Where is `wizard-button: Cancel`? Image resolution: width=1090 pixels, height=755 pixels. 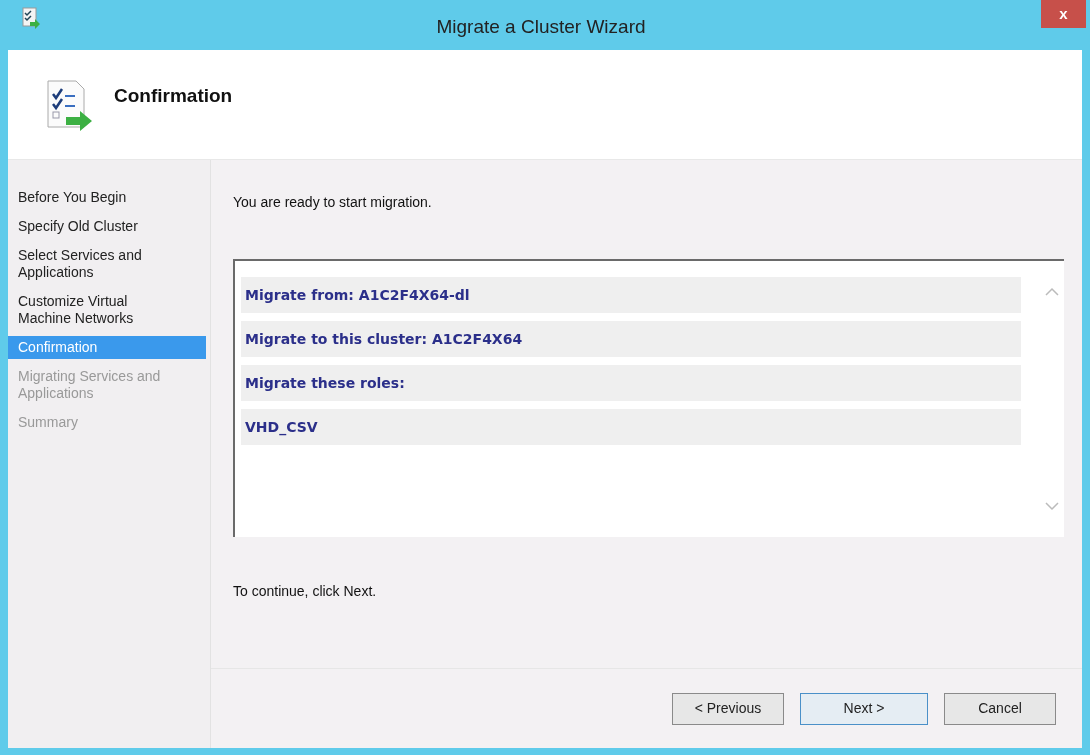
wizard-button: Cancel is located at coordinates (1000, 708).